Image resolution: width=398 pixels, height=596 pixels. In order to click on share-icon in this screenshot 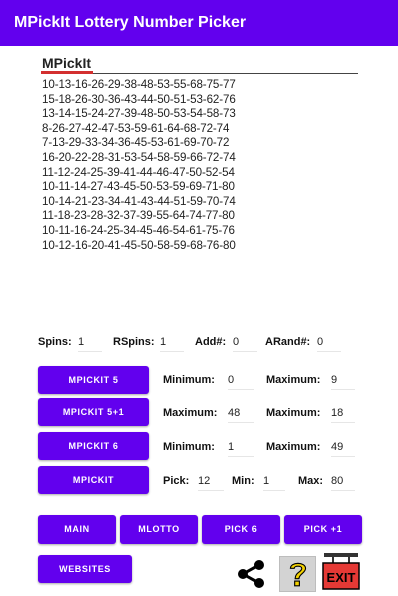, I will do `click(251, 574)`.